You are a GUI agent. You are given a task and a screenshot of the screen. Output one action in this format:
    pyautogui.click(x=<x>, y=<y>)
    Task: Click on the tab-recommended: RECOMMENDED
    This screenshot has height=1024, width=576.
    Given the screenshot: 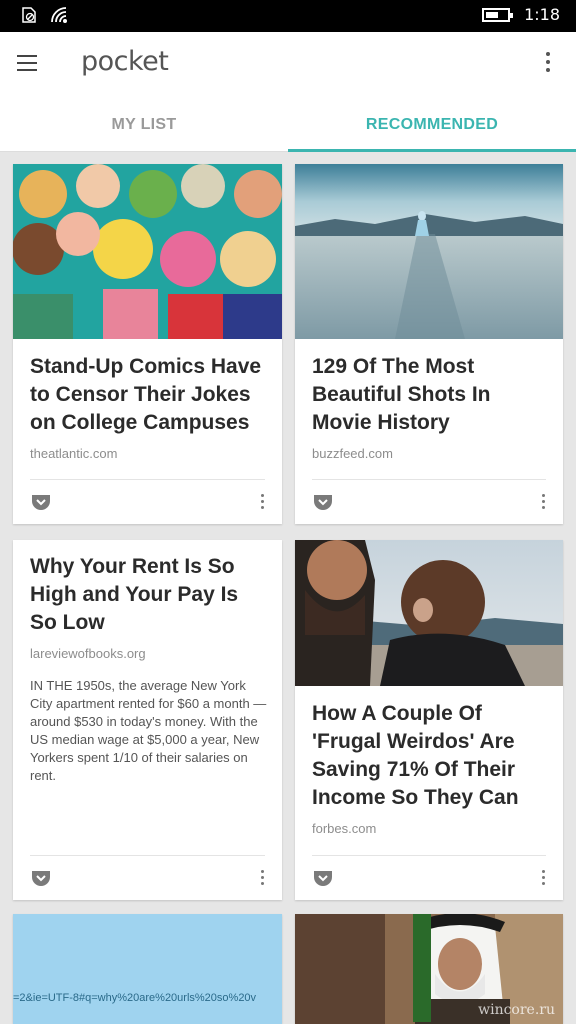 What is the action you would take?
    pyautogui.click(x=432, y=124)
    